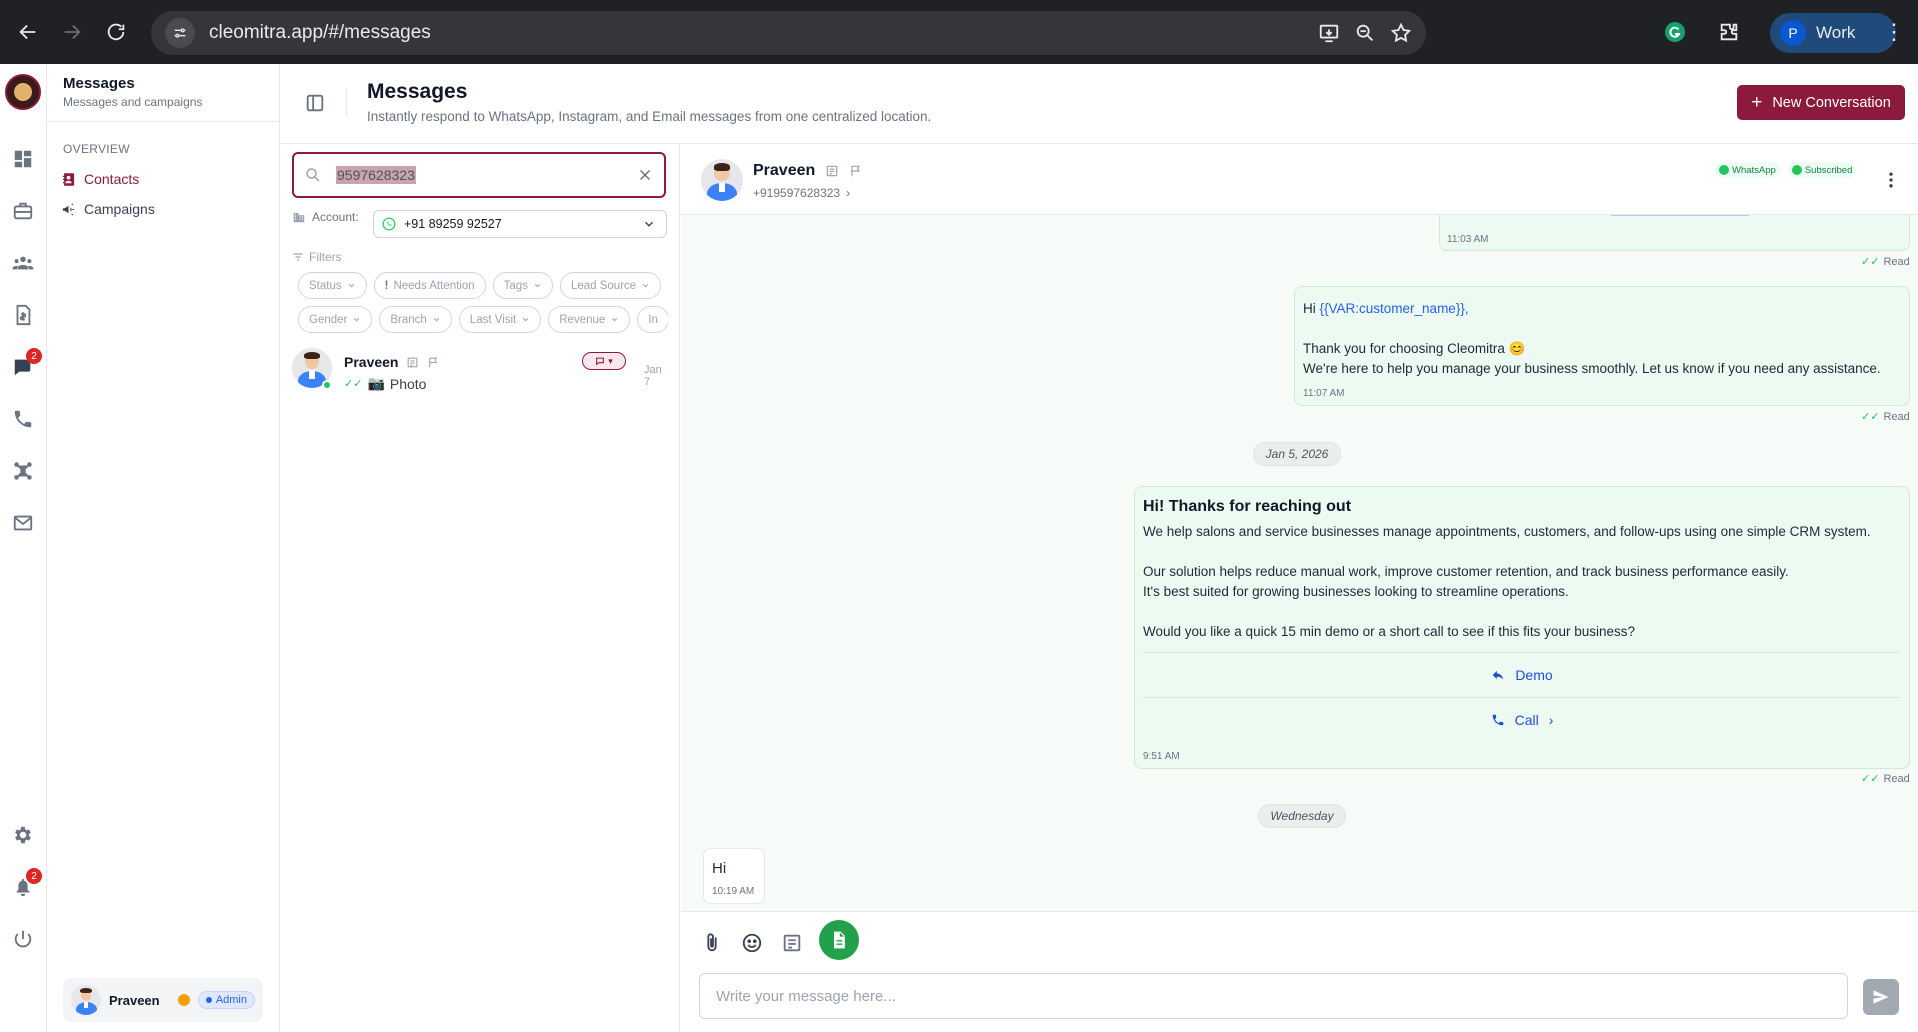 The image size is (1918, 1032). Describe the element at coordinates (23, 419) in the screenshot. I see `phone-icon` at that location.